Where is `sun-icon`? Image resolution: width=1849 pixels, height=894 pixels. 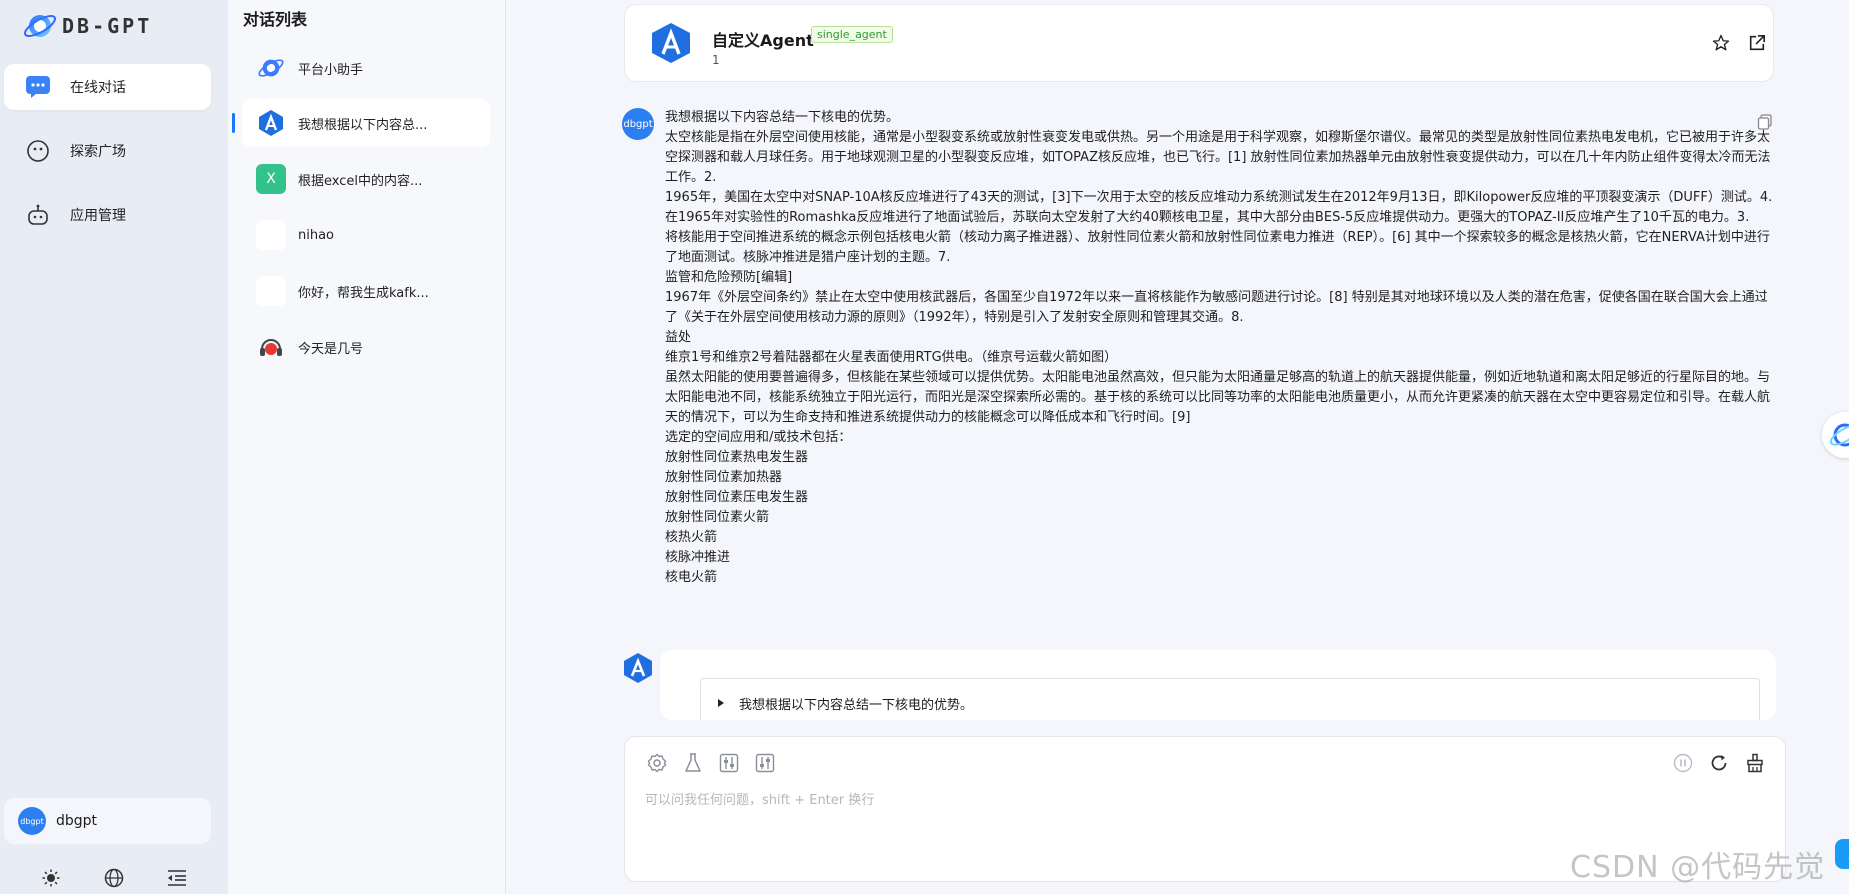
sun-icon is located at coordinates (51, 878).